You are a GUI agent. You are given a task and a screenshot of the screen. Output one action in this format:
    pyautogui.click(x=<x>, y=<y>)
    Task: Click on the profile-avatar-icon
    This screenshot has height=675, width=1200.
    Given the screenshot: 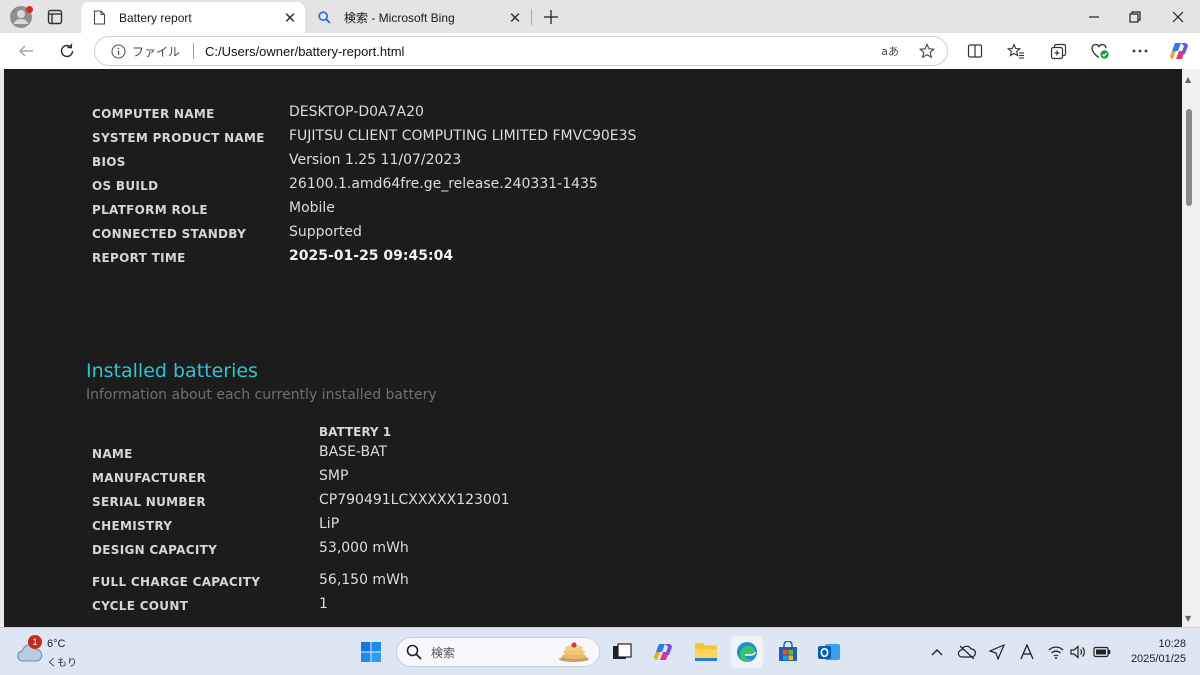 What is the action you would take?
    pyautogui.click(x=21, y=17)
    